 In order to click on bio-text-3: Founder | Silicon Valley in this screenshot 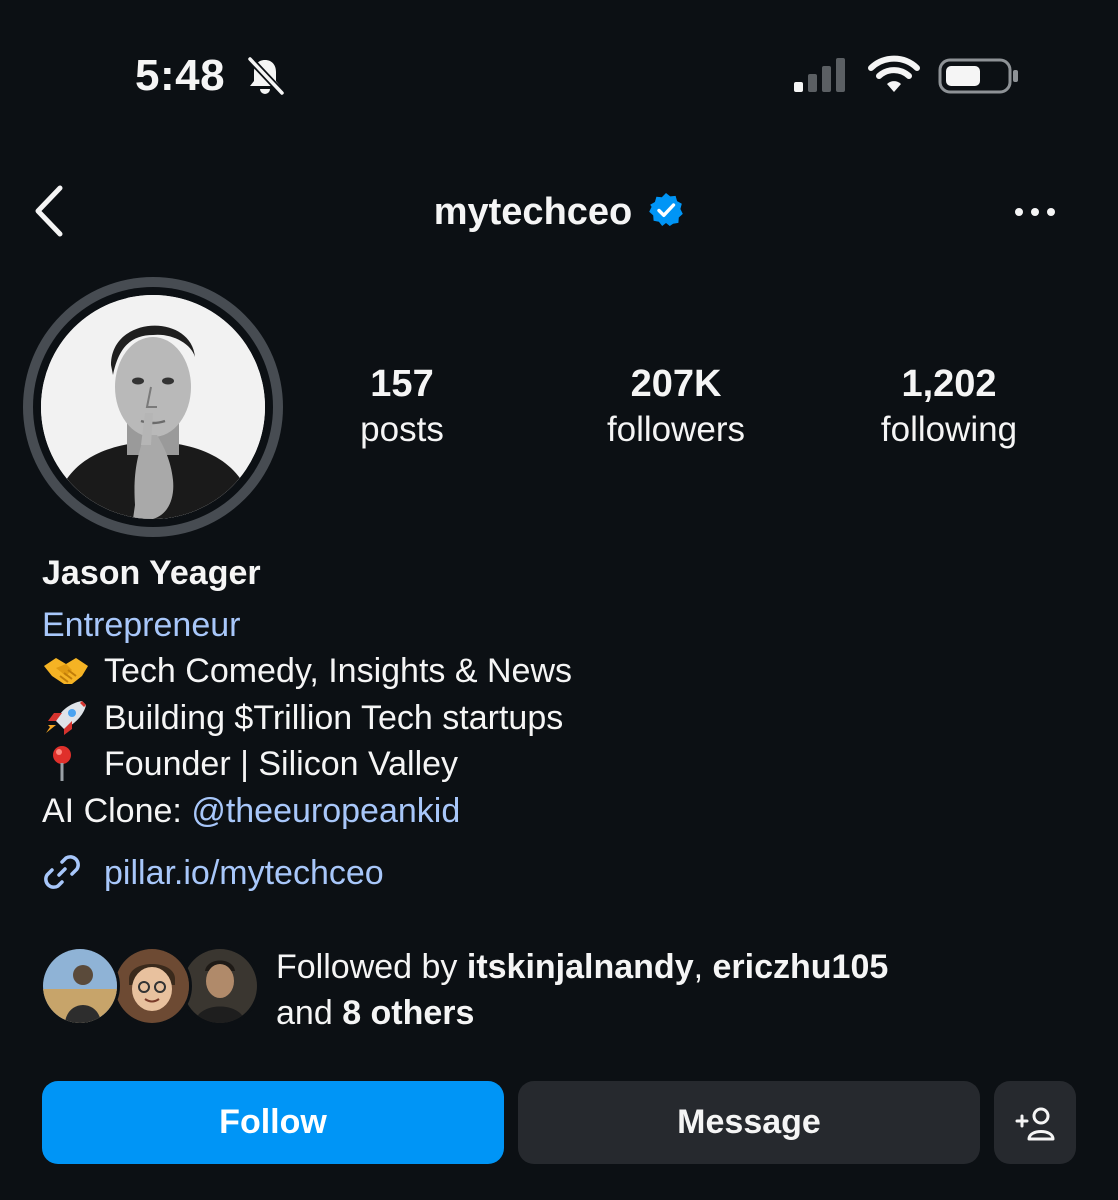, I will do `click(281, 764)`.